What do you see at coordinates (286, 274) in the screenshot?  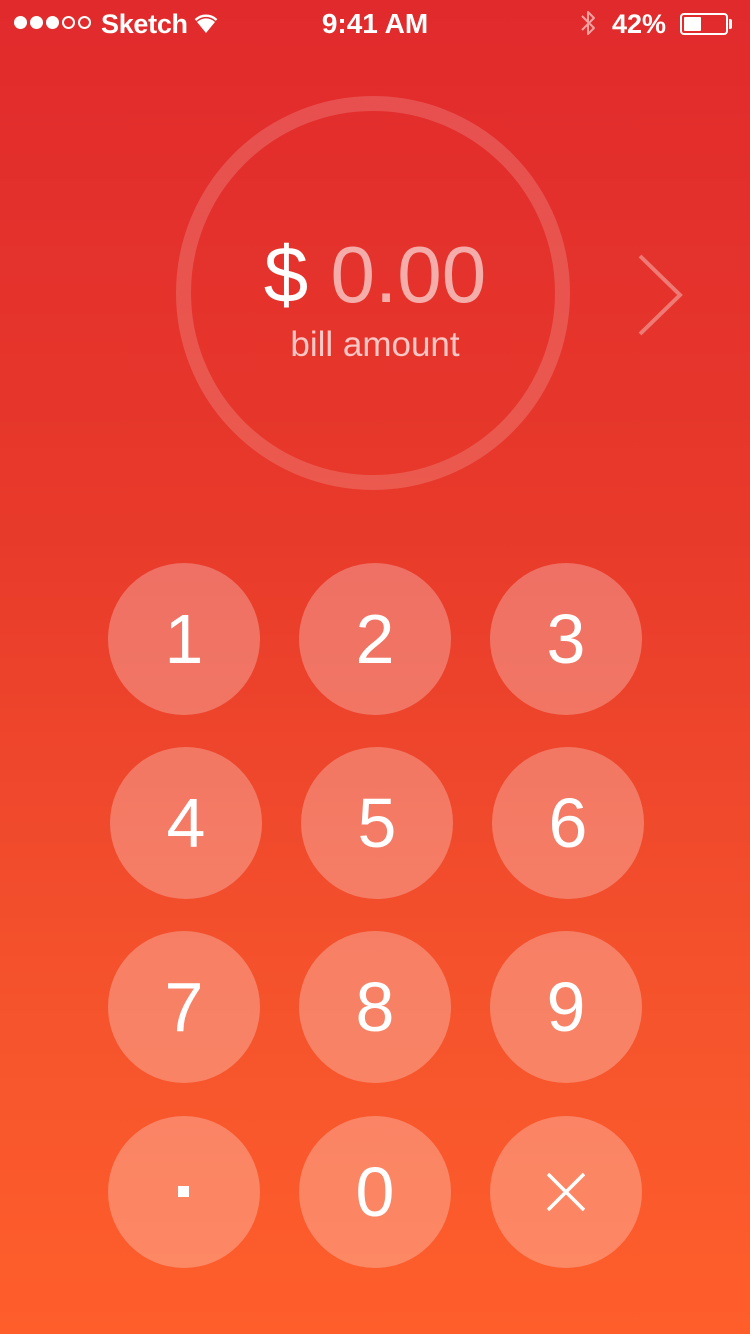 I see `currency-symbol: $` at bounding box center [286, 274].